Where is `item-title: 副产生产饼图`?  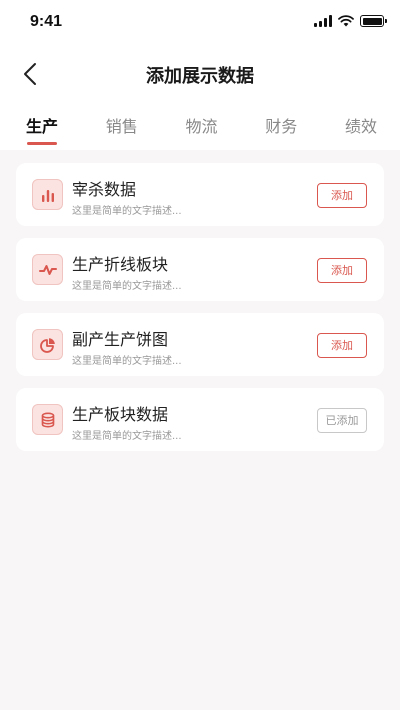 item-title: 副产生产饼图 is located at coordinates (120, 339).